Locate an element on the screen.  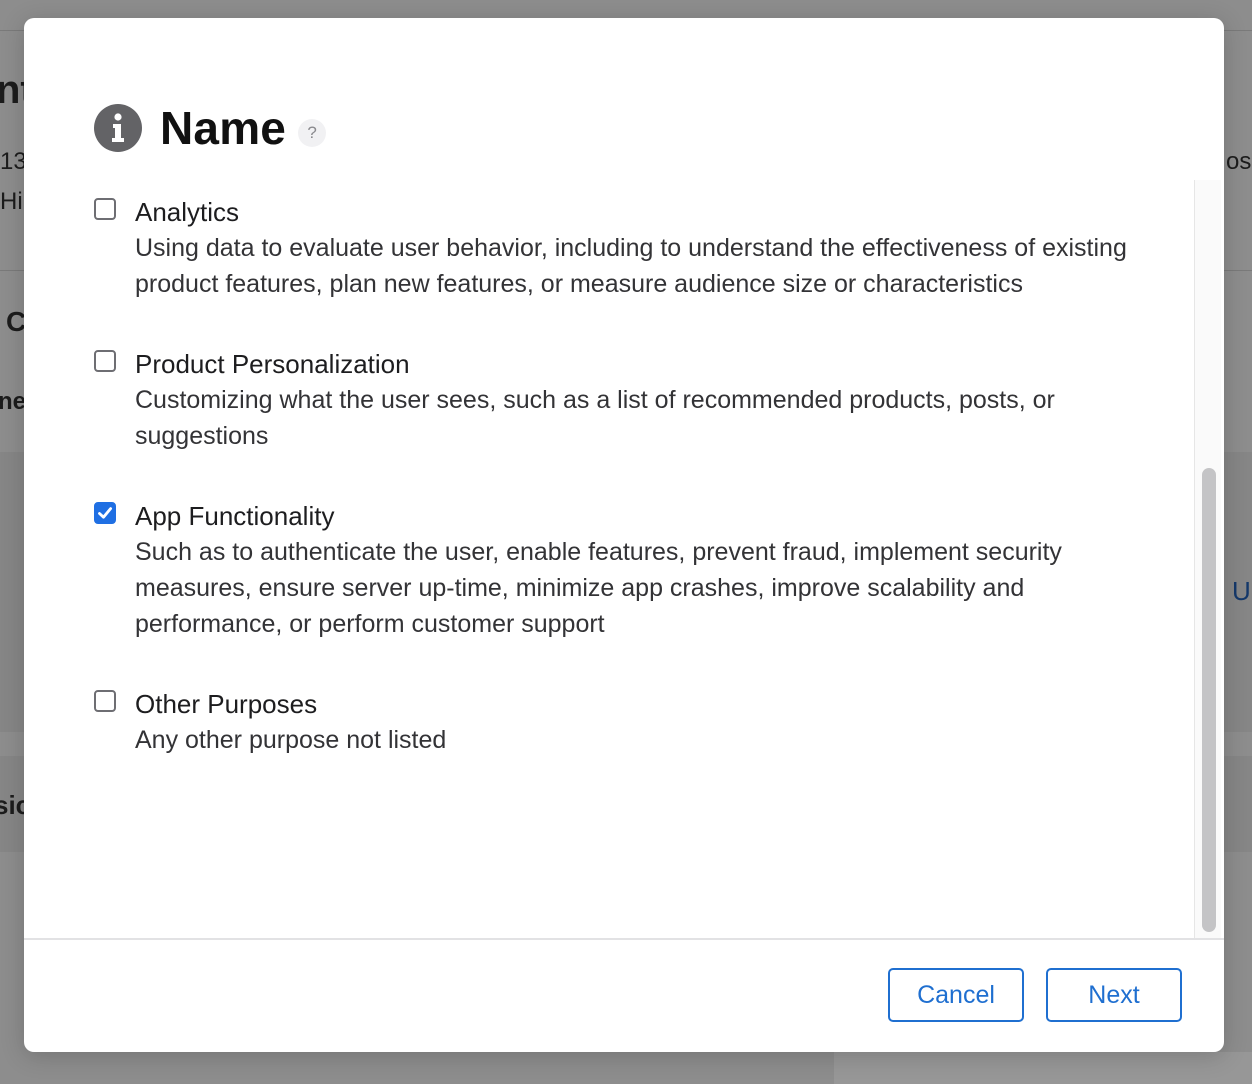
checkbox-product-personalization is located at coordinates (105, 361).